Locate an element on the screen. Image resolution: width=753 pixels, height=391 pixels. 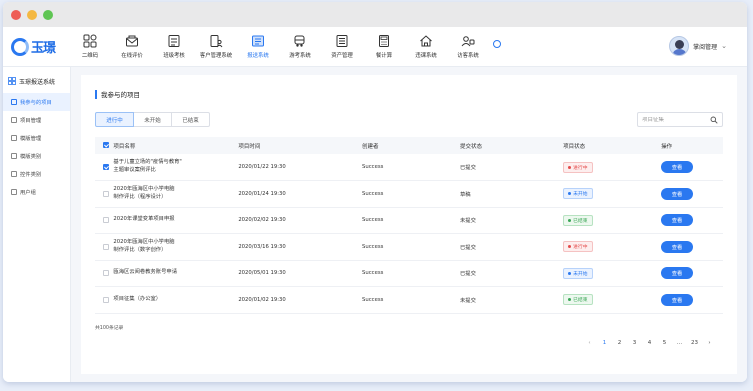
nav-item-6: 资产管理 is located at coordinates (342, 46).